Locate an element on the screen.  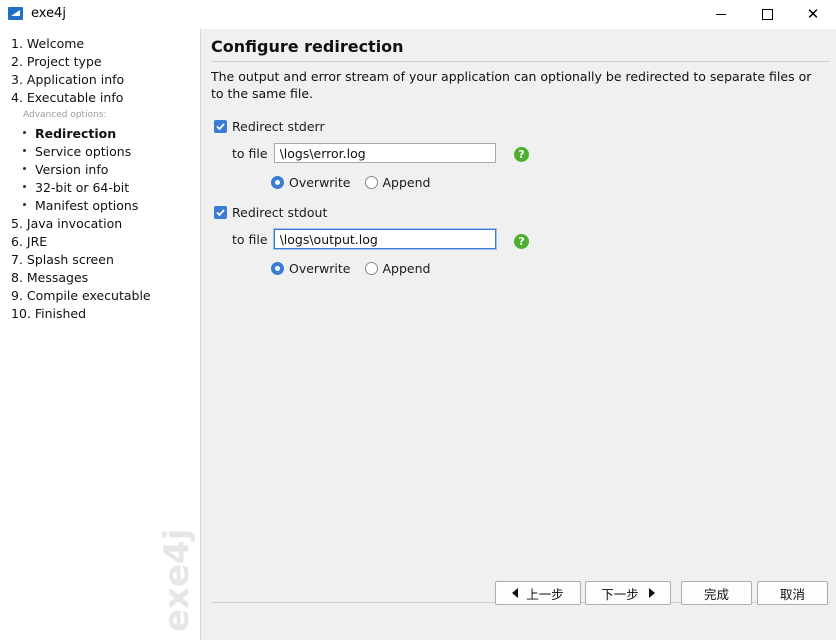
stderr-file-input is located at coordinates (384, 153).